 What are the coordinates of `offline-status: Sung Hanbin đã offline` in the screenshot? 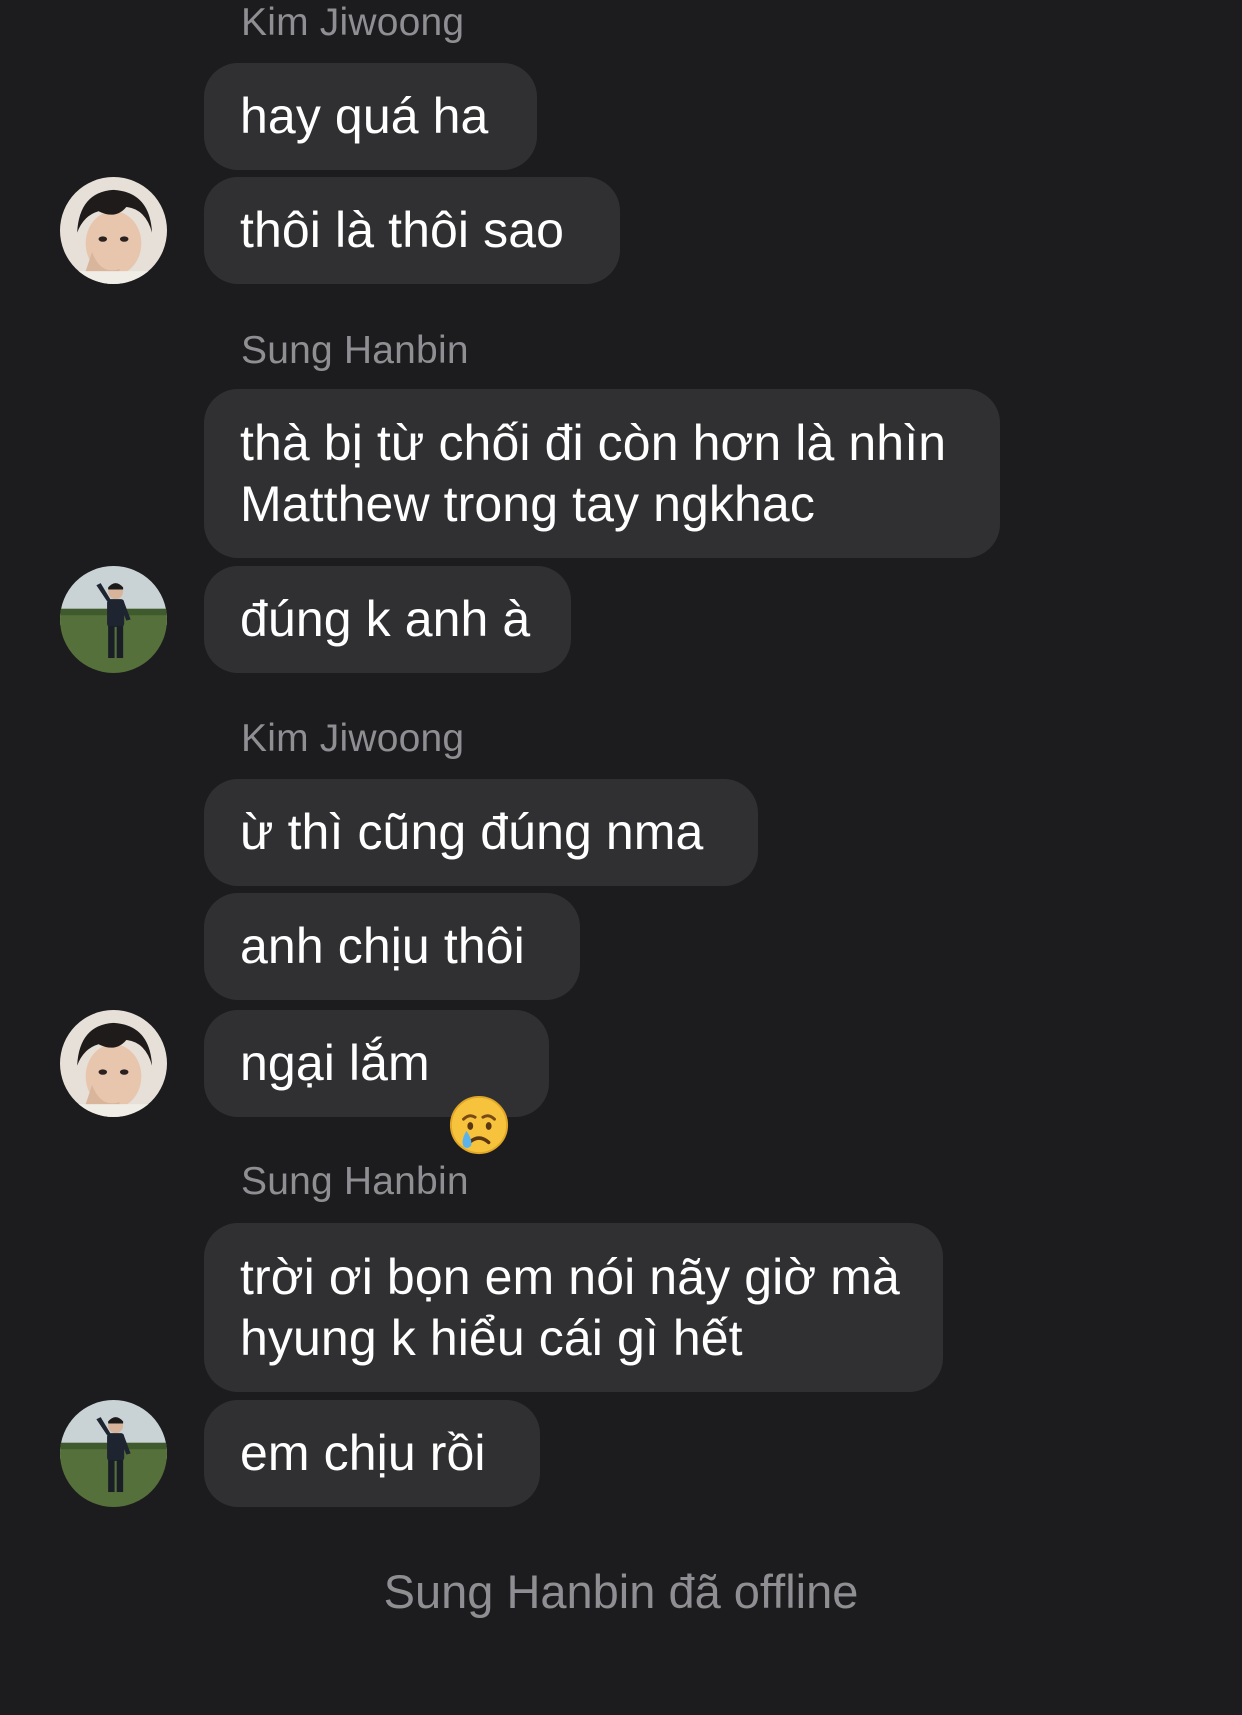 It's located at (621, 1591).